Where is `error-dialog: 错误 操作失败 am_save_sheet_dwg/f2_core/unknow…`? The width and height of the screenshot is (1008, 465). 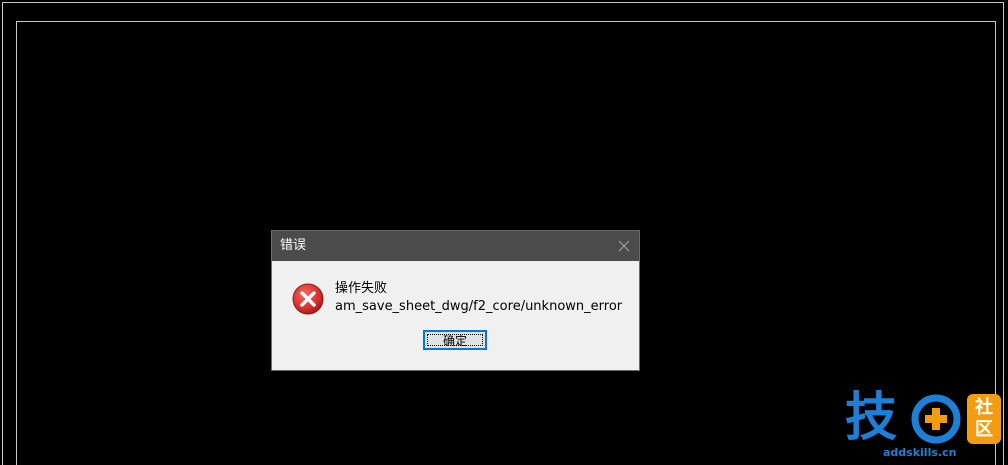
error-dialog: 错误 操作失败 am_save_sheet_dwg/f2_core/unknow… is located at coordinates (455, 300).